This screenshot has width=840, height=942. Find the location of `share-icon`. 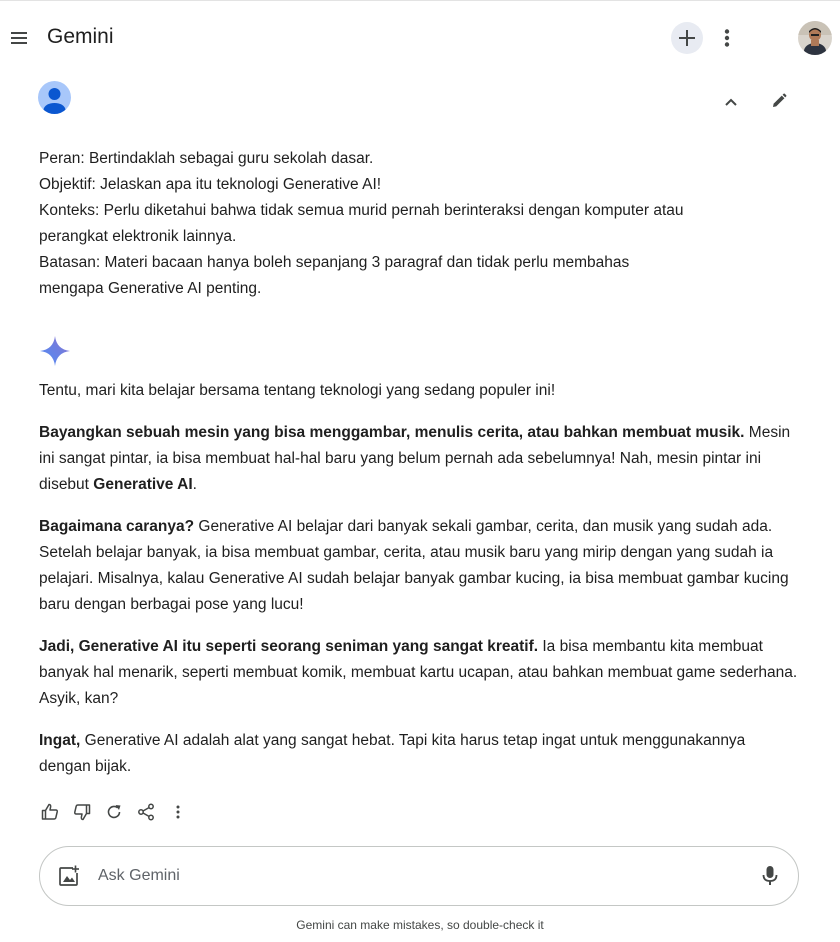

share-icon is located at coordinates (146, 812).